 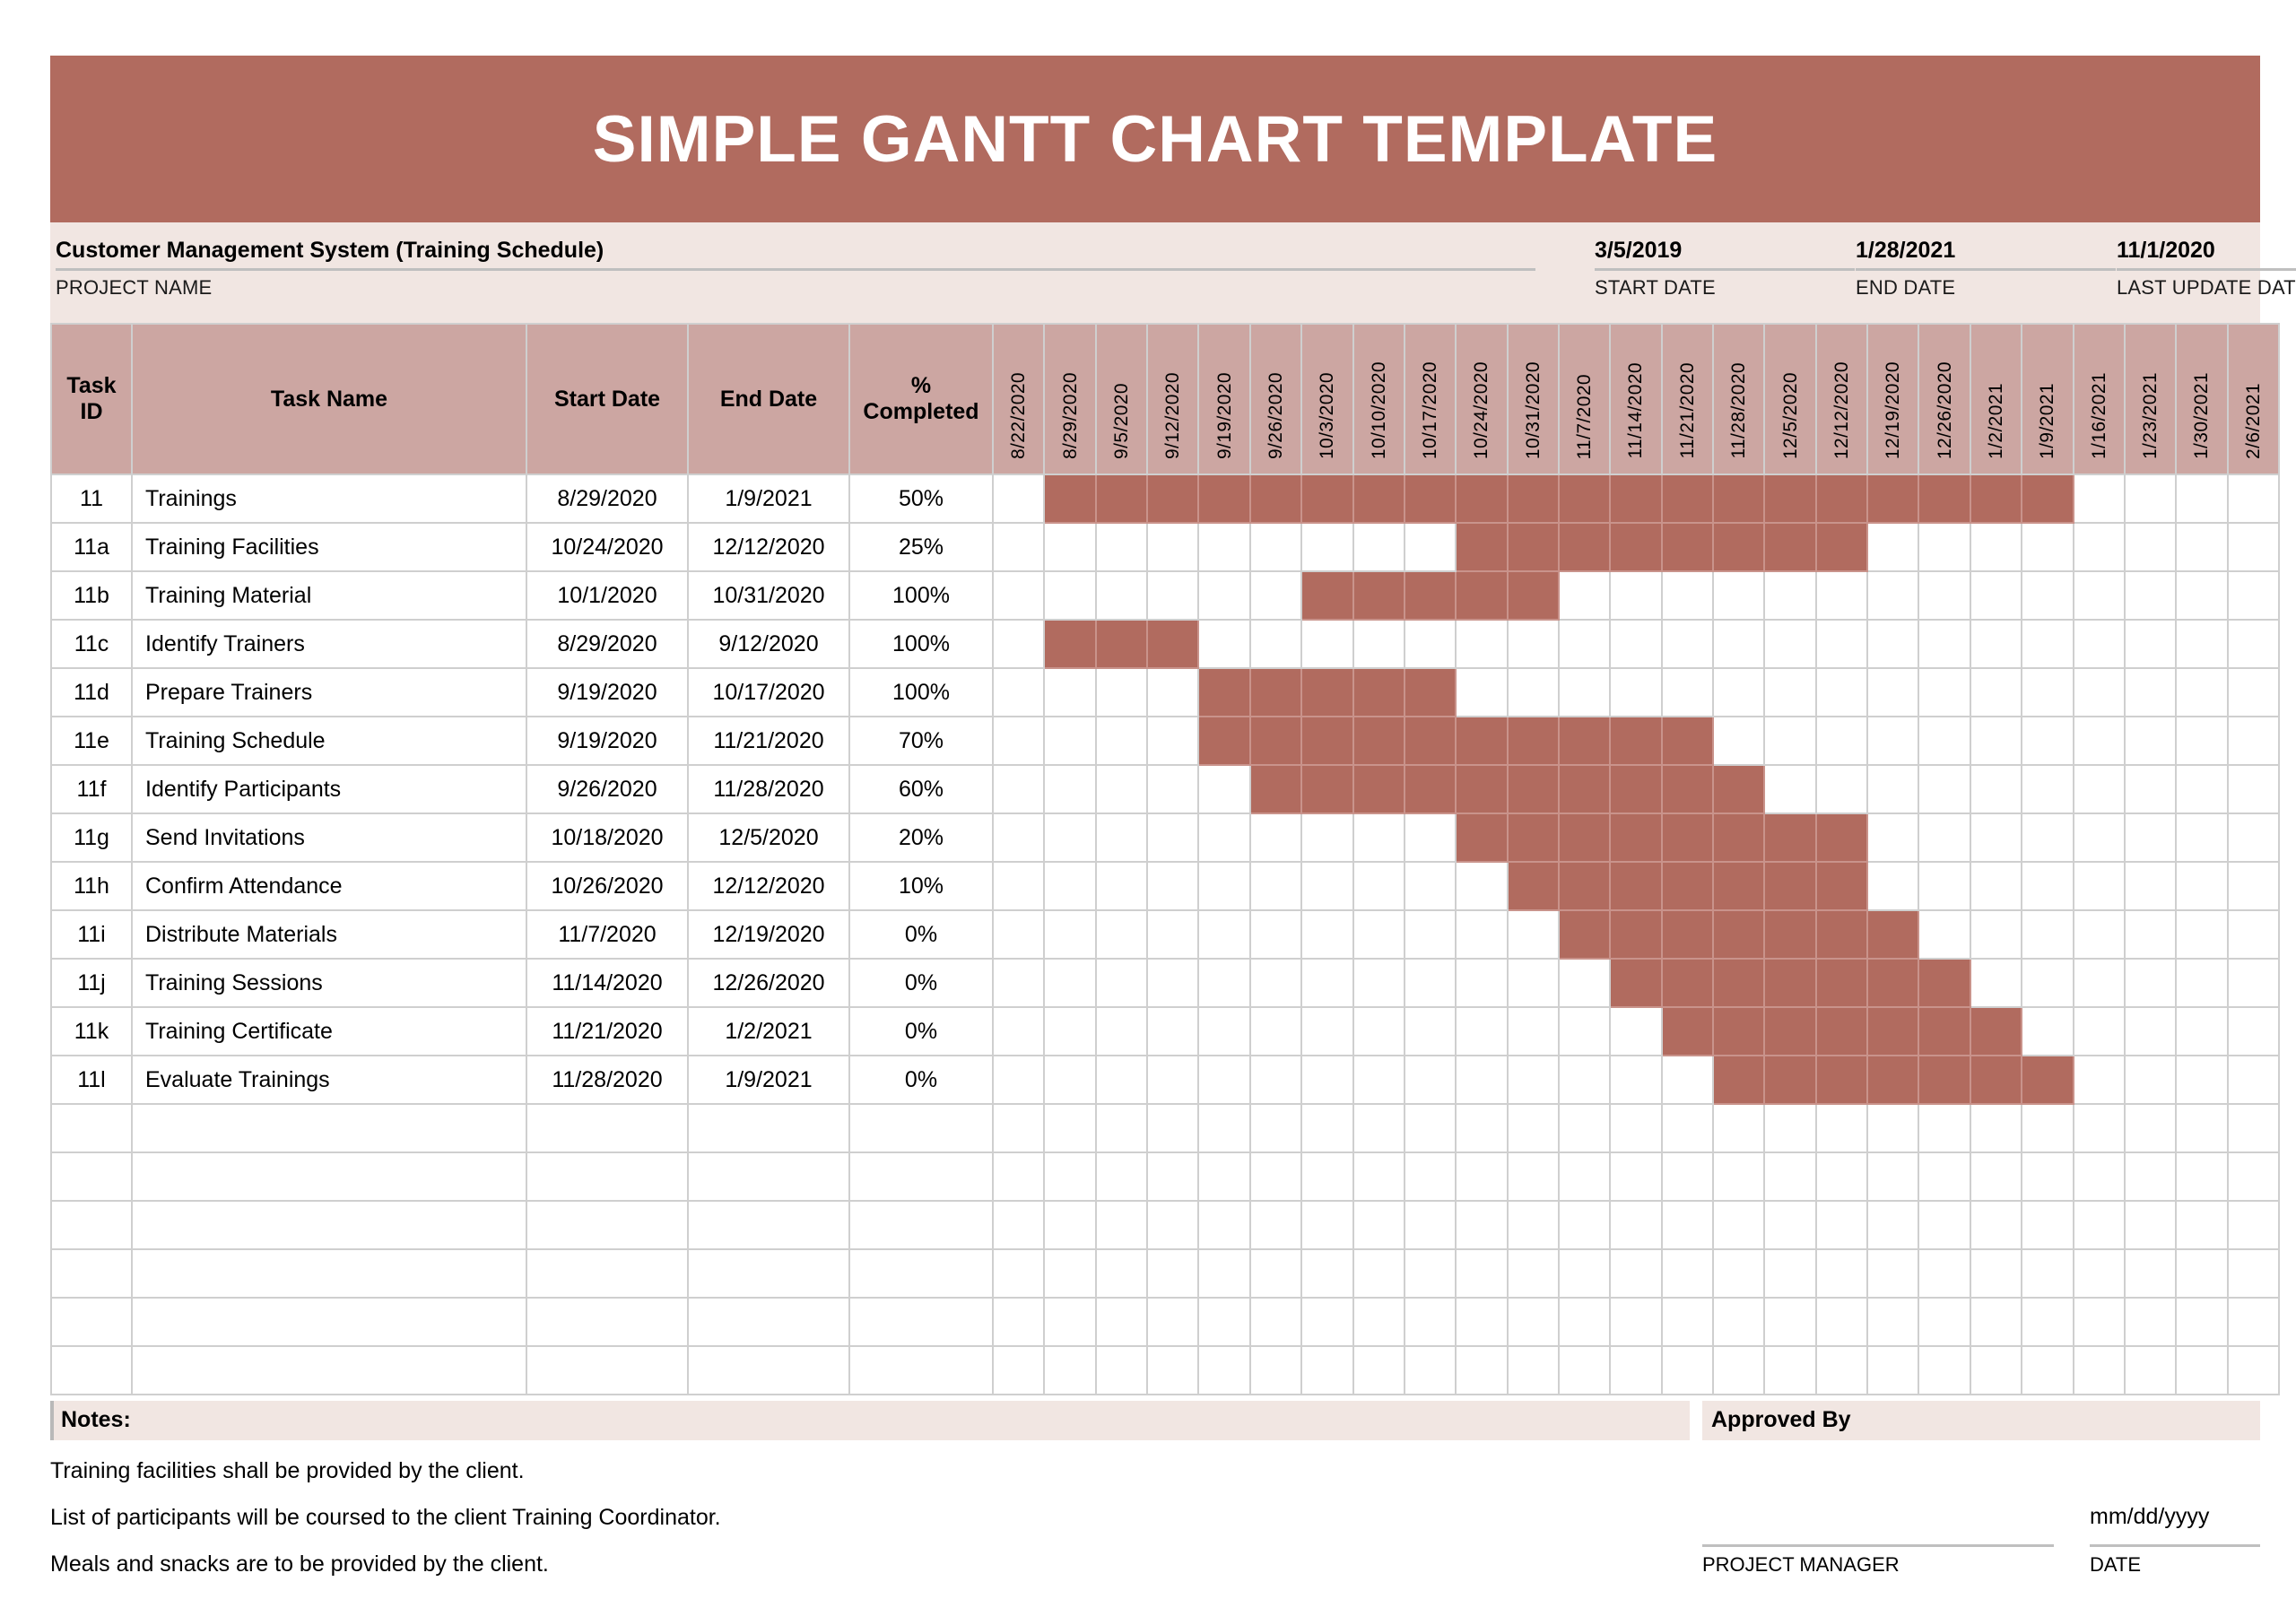 What do you see at coordinates (921, 596) in the screenshot?
I see `task-pct-completed-cell: 100%` at bounding box center [921, 596].